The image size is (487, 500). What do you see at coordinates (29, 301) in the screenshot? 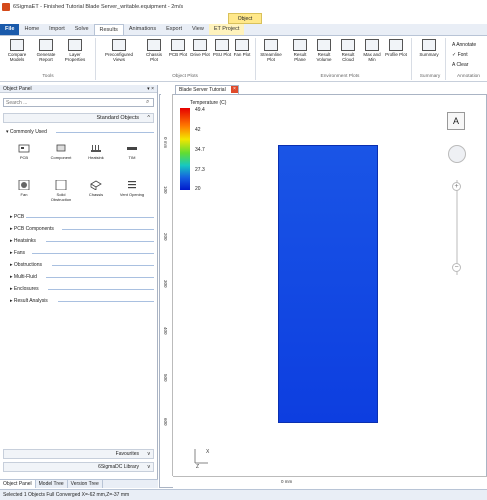
I see `category-result-analysis: ▸ Result Analysis` at bounding box center [29, 301].